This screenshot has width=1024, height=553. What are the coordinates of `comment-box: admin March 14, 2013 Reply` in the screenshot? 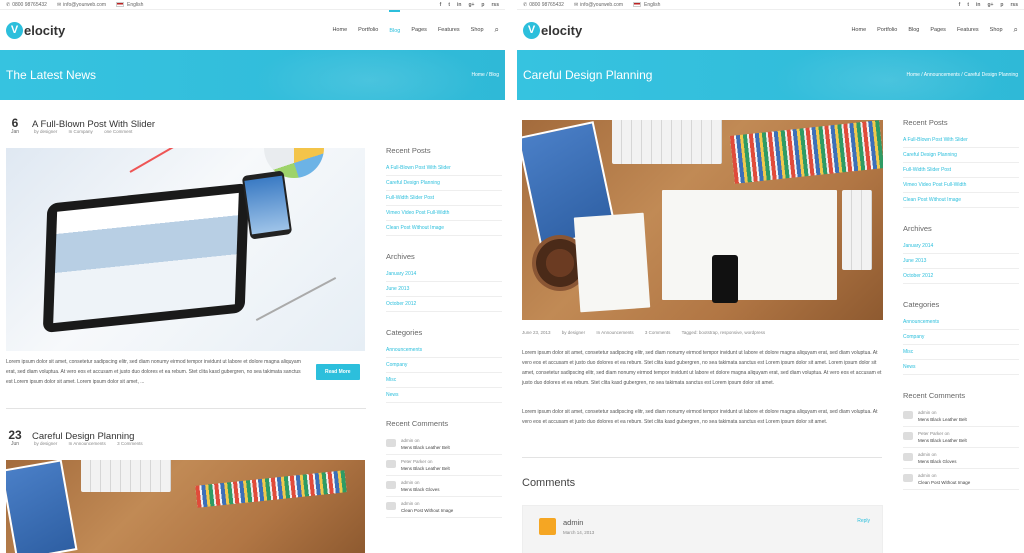 It's located at (702, 529).